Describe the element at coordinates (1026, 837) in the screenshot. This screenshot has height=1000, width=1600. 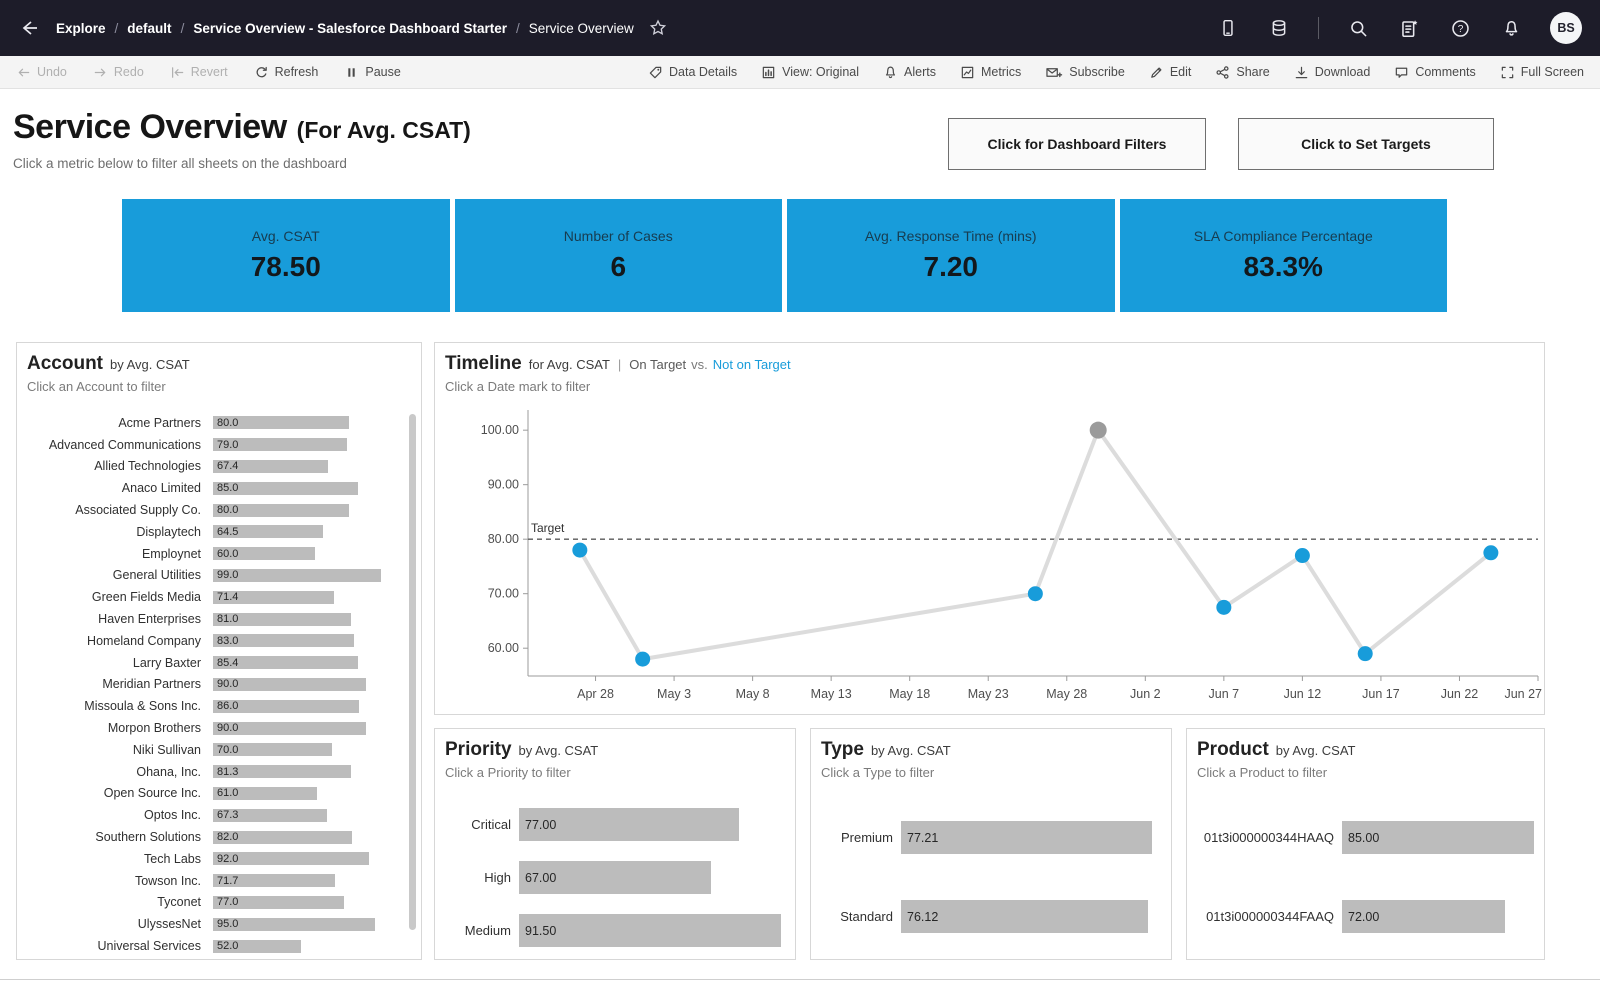
I see `bar: 77.21` at that location.